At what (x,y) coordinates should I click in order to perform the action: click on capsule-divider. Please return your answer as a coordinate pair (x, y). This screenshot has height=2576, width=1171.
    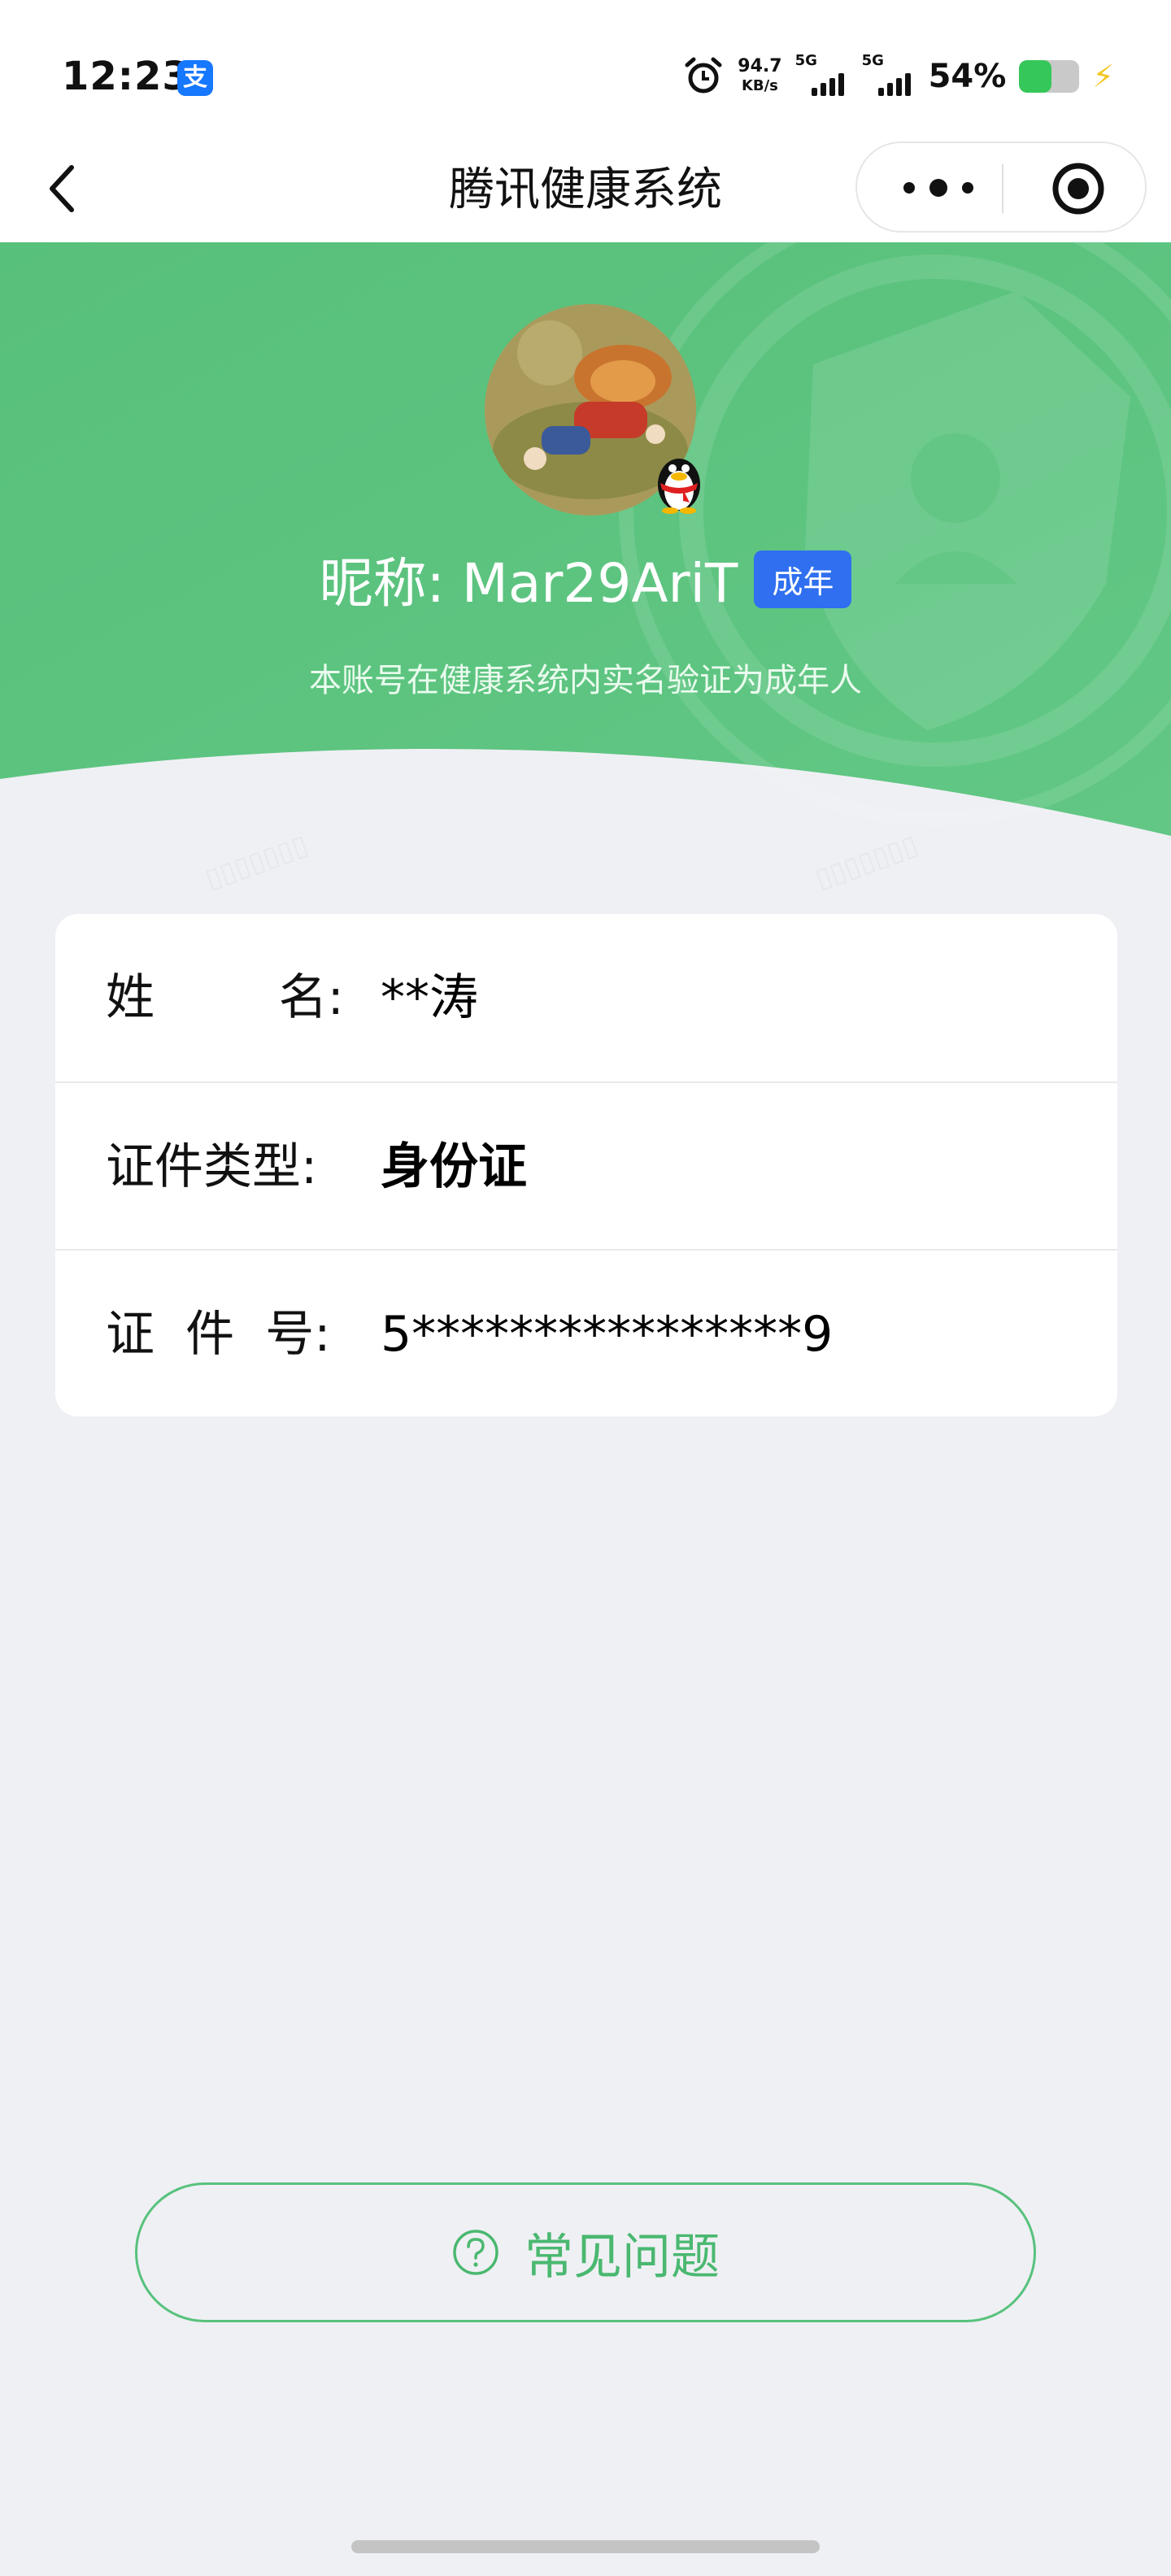
    Looking at the image, I should click on (1003, 189).